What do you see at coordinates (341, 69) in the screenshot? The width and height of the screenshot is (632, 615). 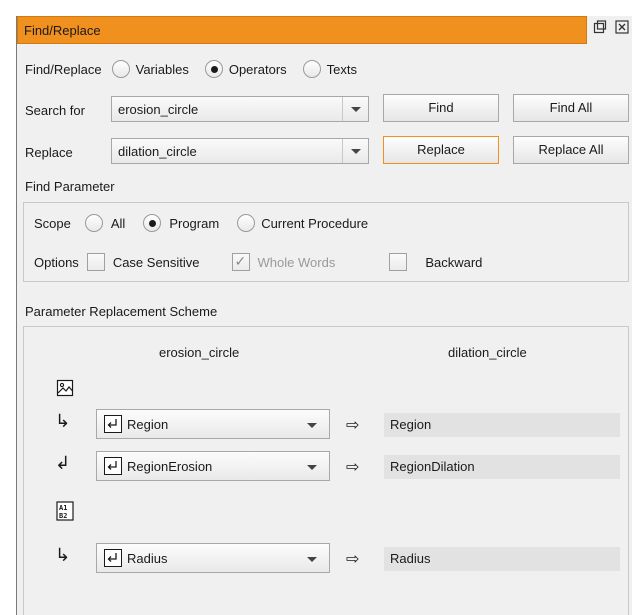 I see `radio-texts-label: Texts` at bounding box center [341, 69].